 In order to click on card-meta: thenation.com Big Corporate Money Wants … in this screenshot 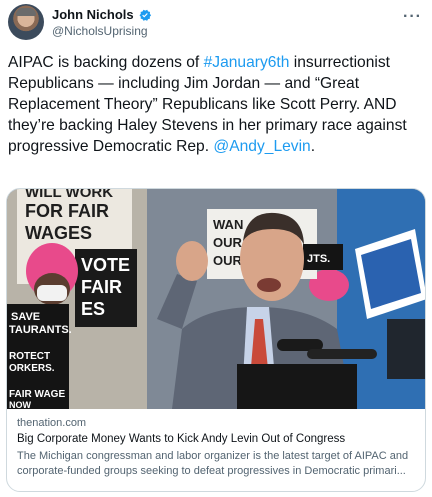, I will do `click(216, 444)`.